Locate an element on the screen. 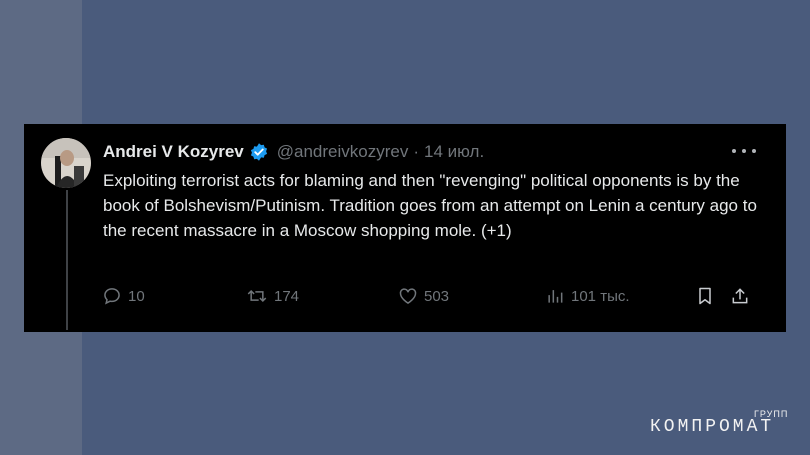 Image resolution: width=810 pixels, height=455 pixels. retweet-icon is located at coordinates (257, 296).